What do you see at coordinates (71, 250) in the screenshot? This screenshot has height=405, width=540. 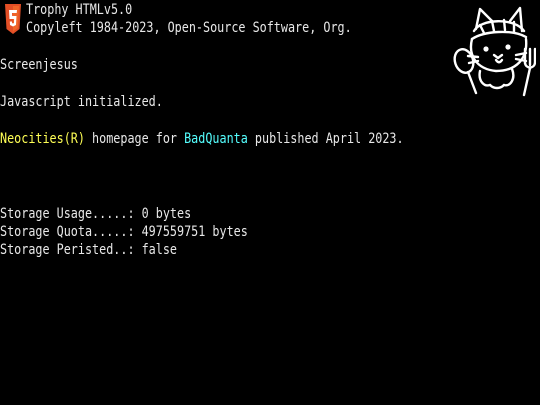 I see `storage-persisted-label: Storage Peristed..:` at bounding box center [71, 250].